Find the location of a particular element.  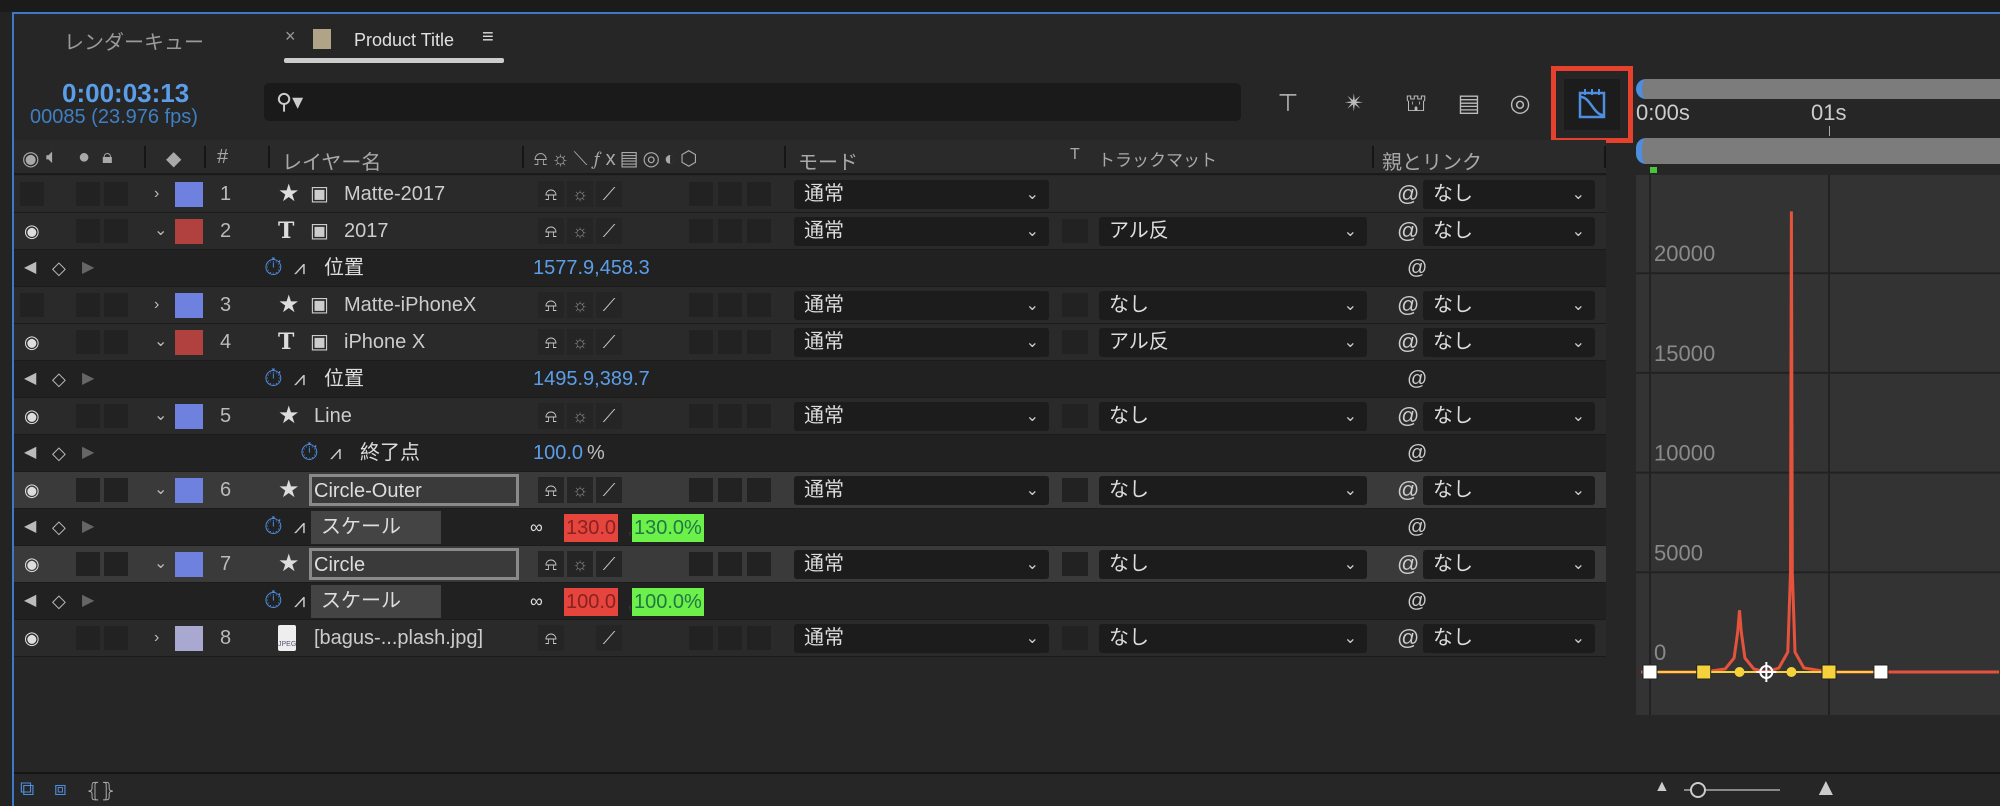

scale-x-value: 130.0 is located at coordinates (591, 528).